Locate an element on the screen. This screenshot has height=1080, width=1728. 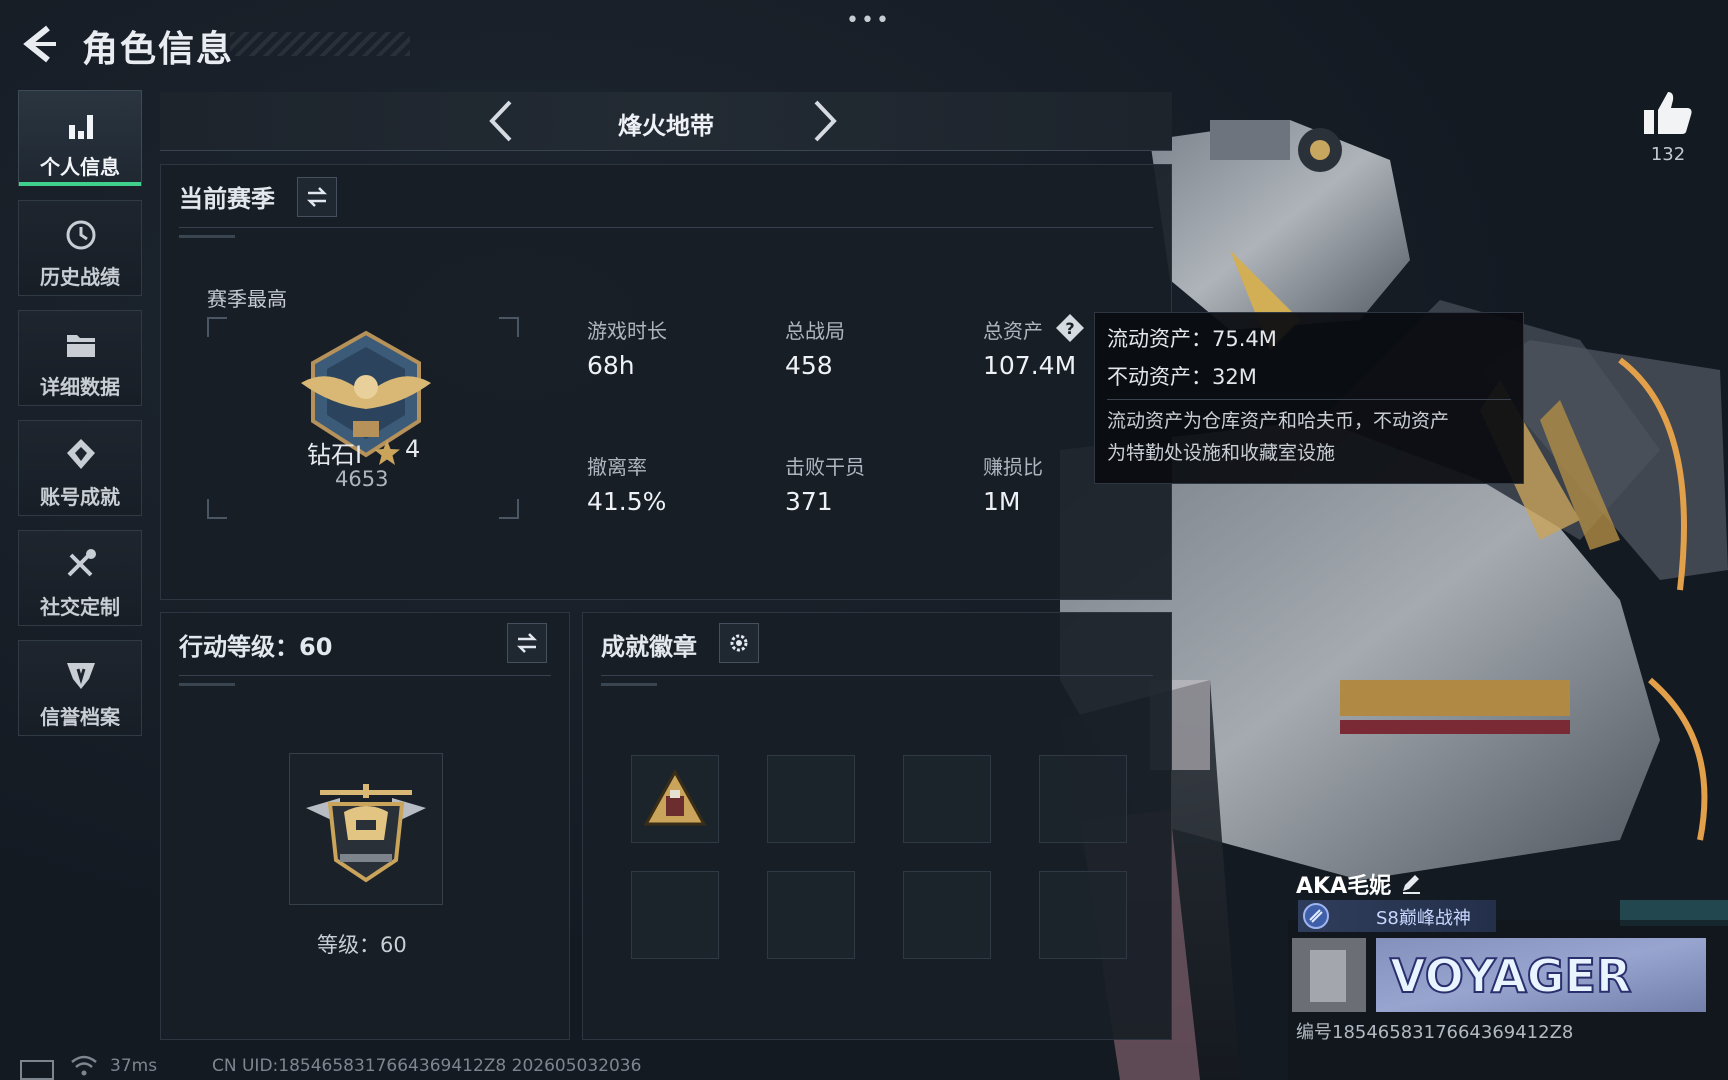
stat-value-playtime: 68h is located at coordinates (611, 365).